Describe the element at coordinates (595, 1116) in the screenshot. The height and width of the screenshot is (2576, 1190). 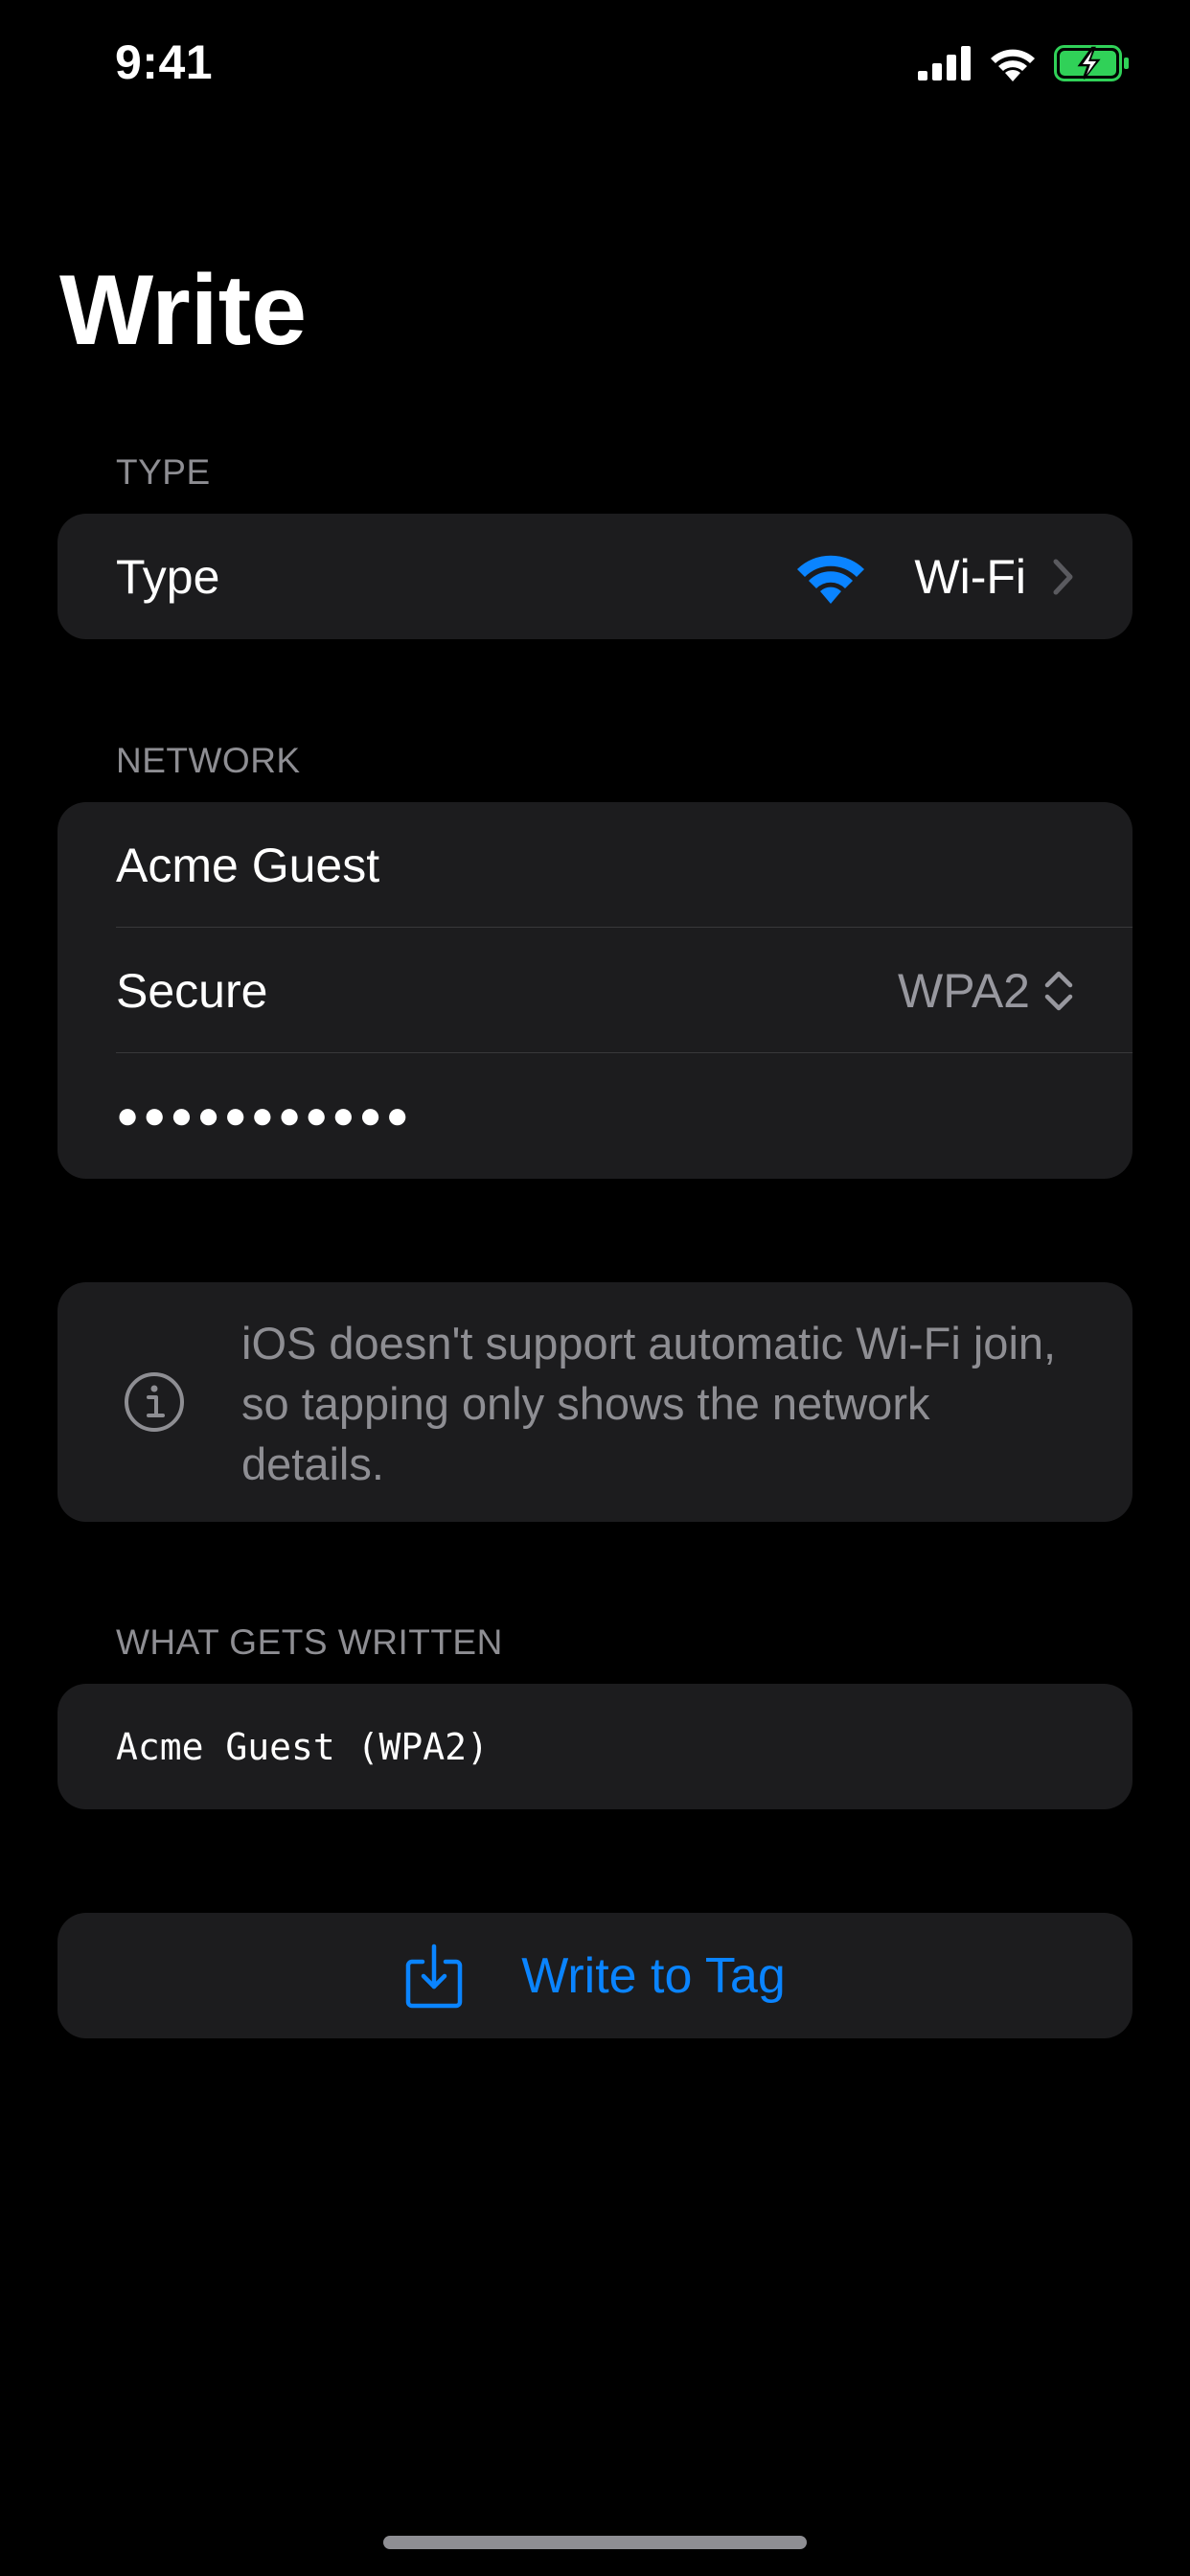
I see `password-field: ●●●●●●●●●●●` at that location.